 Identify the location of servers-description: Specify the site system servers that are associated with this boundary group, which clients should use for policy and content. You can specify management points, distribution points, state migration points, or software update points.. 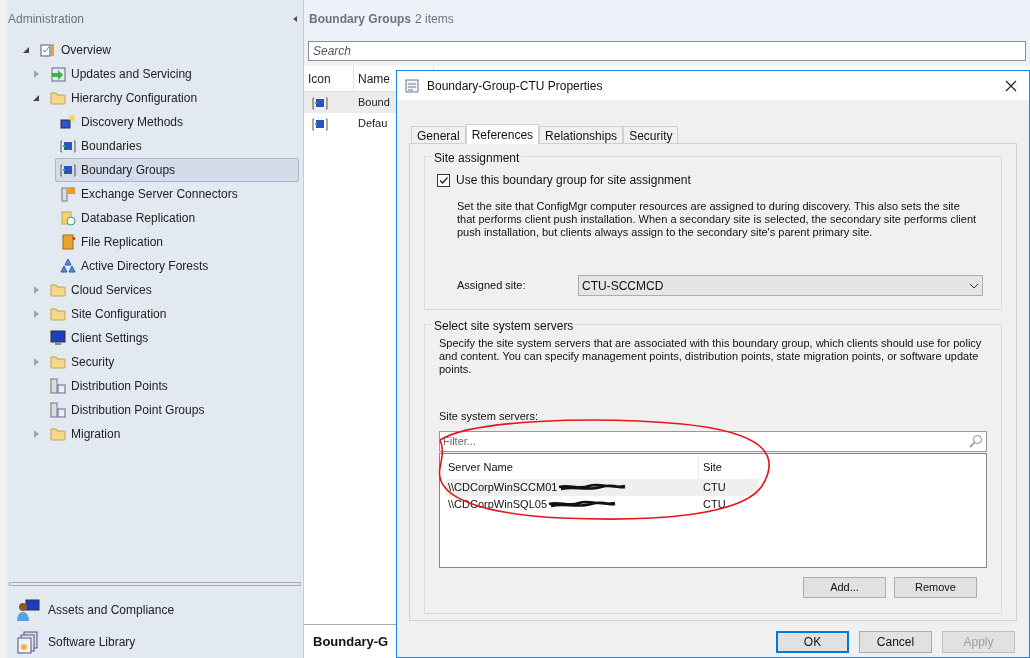
(711, 356).